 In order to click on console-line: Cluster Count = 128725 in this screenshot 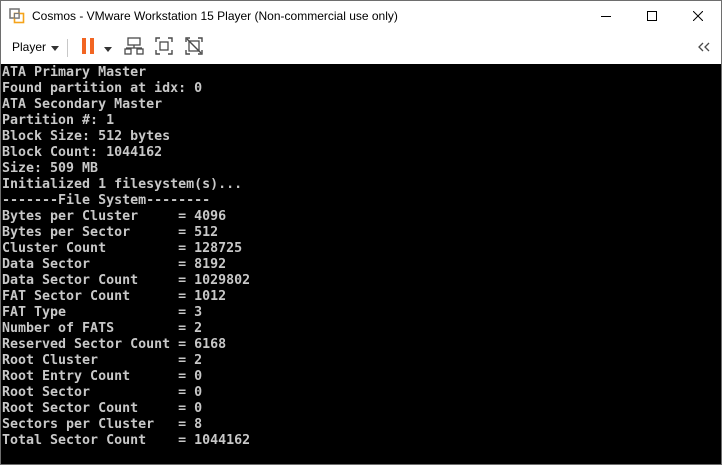, I will do `click(122, 248)`.